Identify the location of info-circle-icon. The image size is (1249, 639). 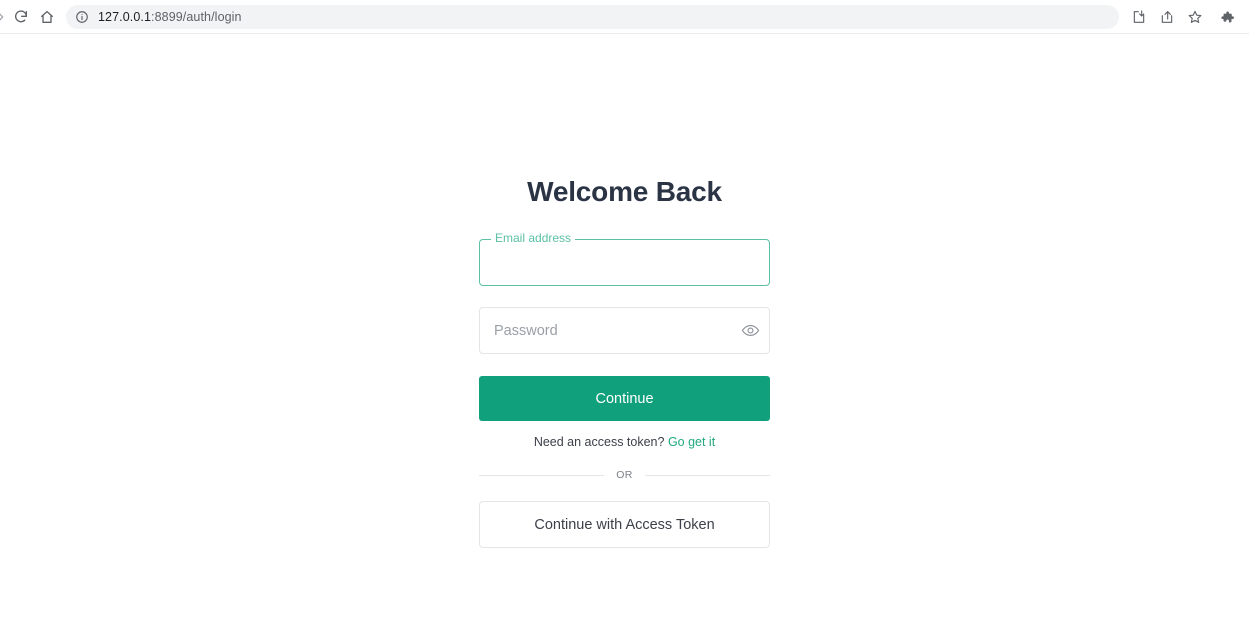
(82, 17).